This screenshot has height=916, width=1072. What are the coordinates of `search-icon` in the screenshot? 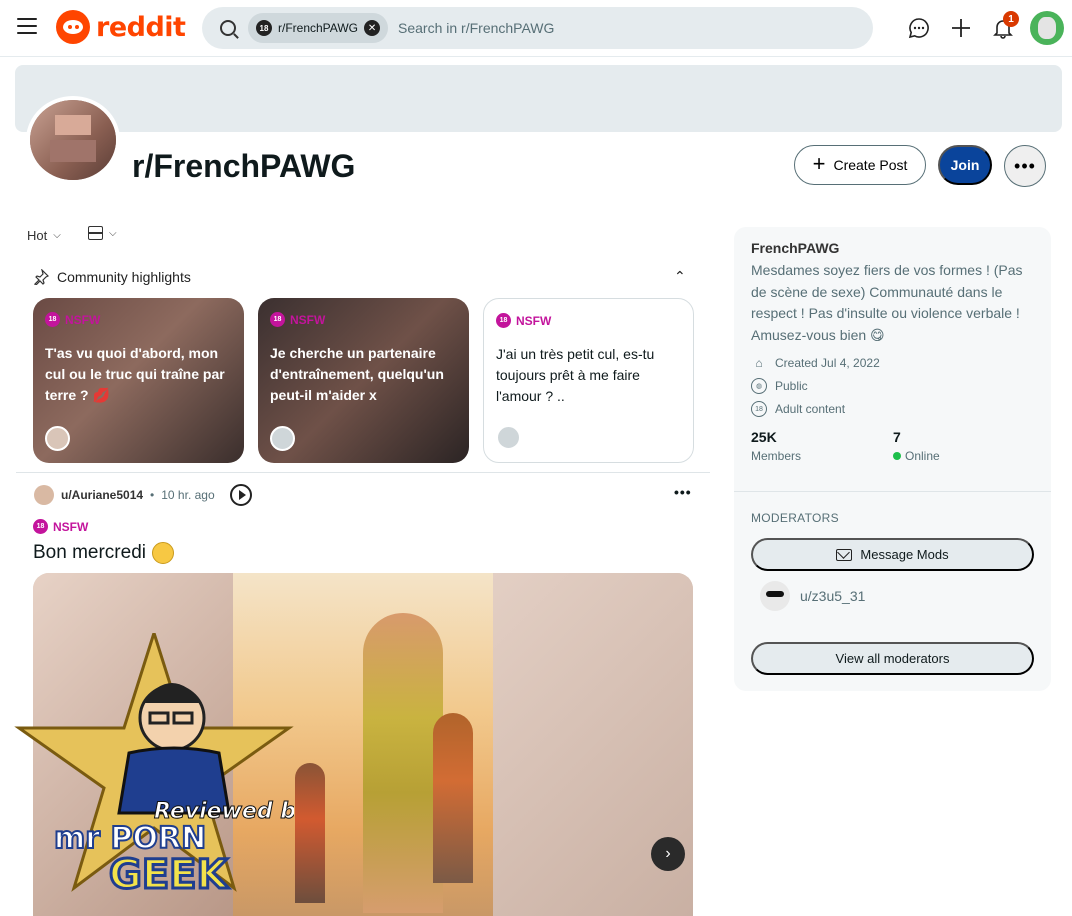 It's located at (228, 28).